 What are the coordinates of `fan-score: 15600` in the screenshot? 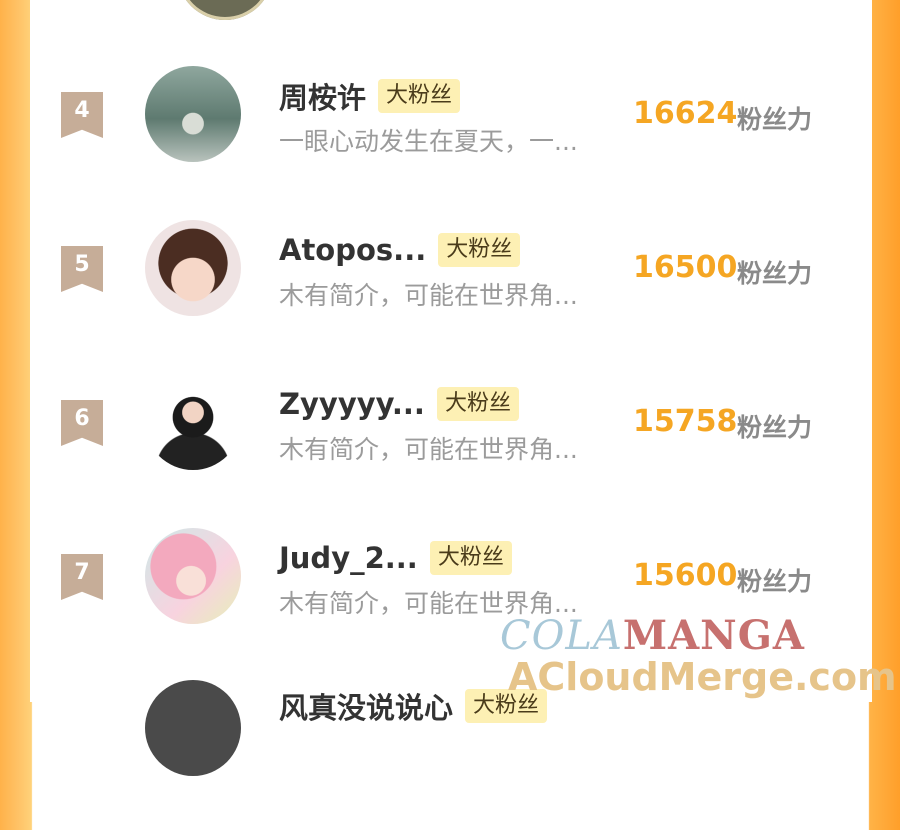 It's located at (685, 575).